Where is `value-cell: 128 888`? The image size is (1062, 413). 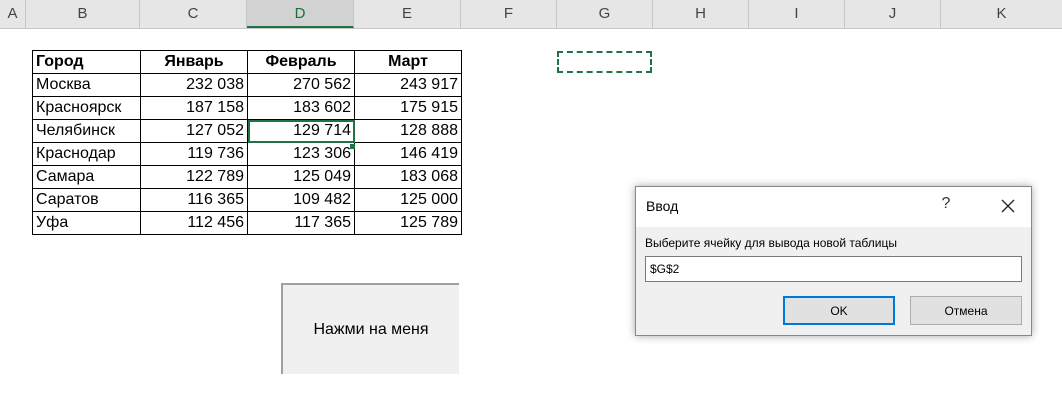 value-cell: 128 888 is located at coordinates (408, 131).